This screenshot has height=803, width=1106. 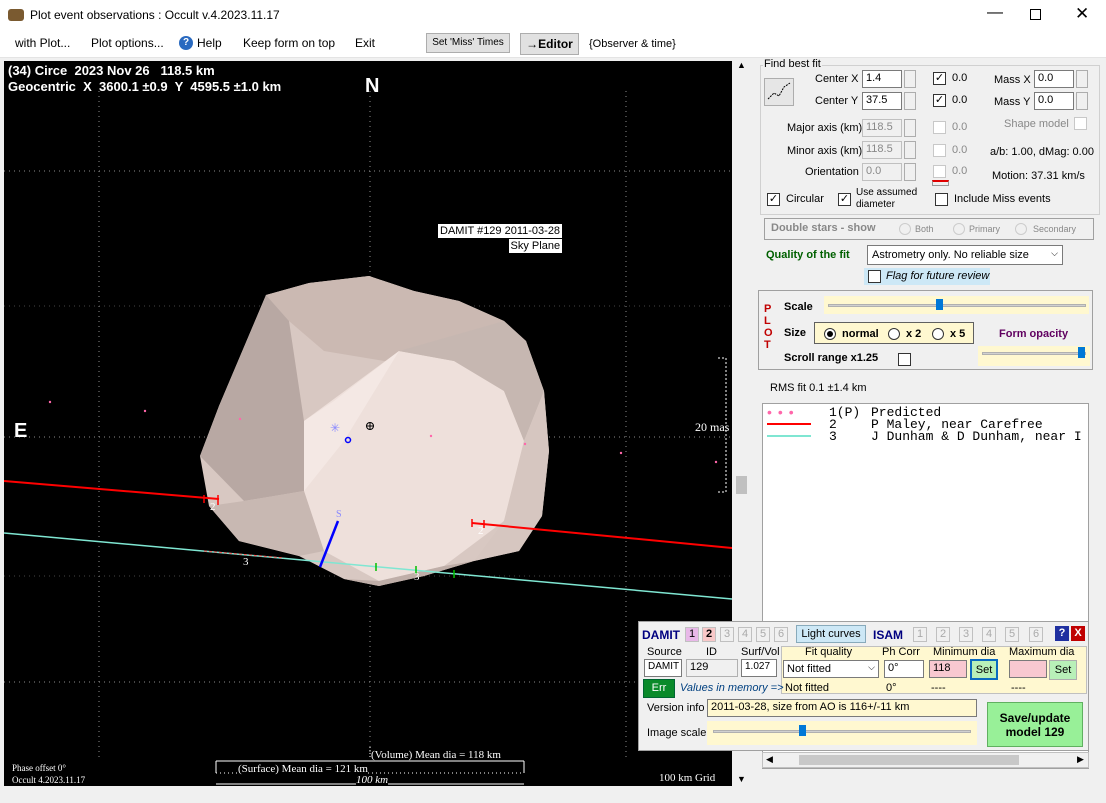 I want to click on minimize-button: —, so click(x=995, y=13).